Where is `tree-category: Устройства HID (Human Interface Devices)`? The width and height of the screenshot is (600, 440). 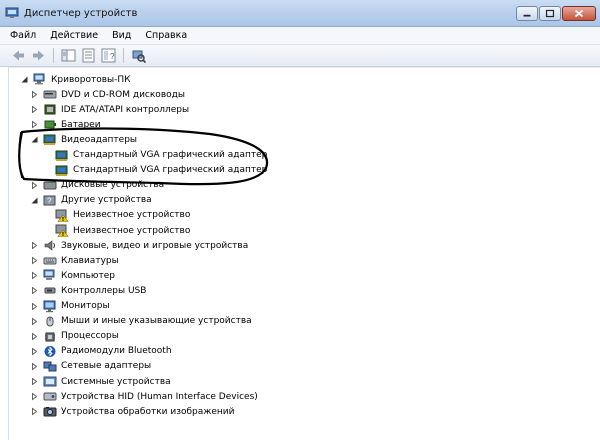
tree-category: Устройства HID (Human Interface Devices) is located at coordinates (144, 396).